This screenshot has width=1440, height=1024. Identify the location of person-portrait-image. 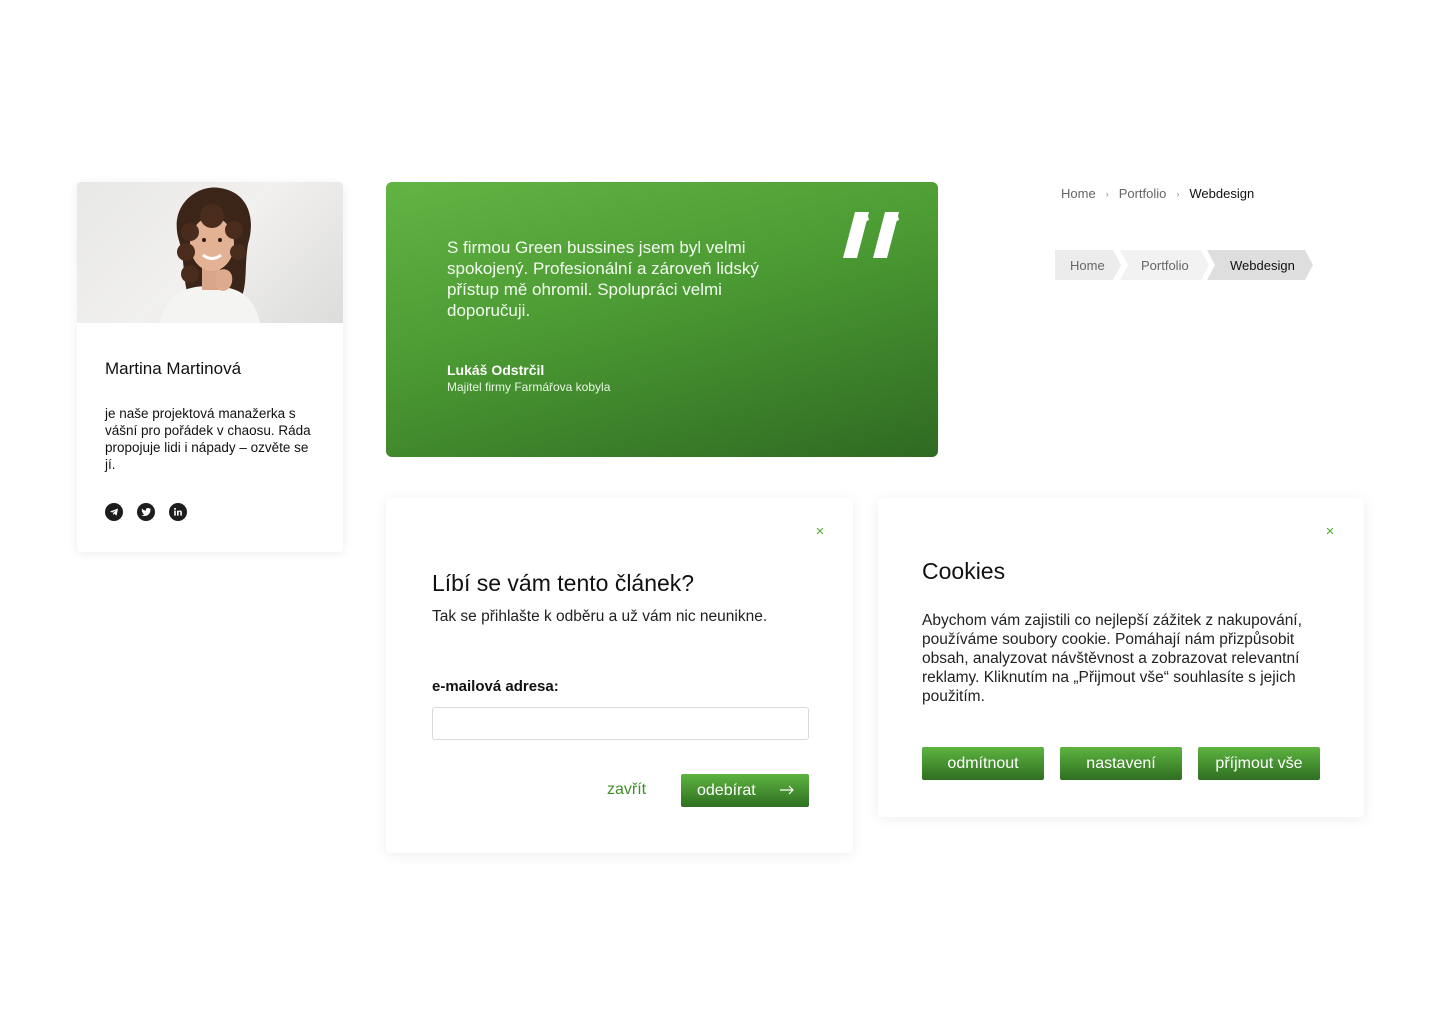
(210, 255).